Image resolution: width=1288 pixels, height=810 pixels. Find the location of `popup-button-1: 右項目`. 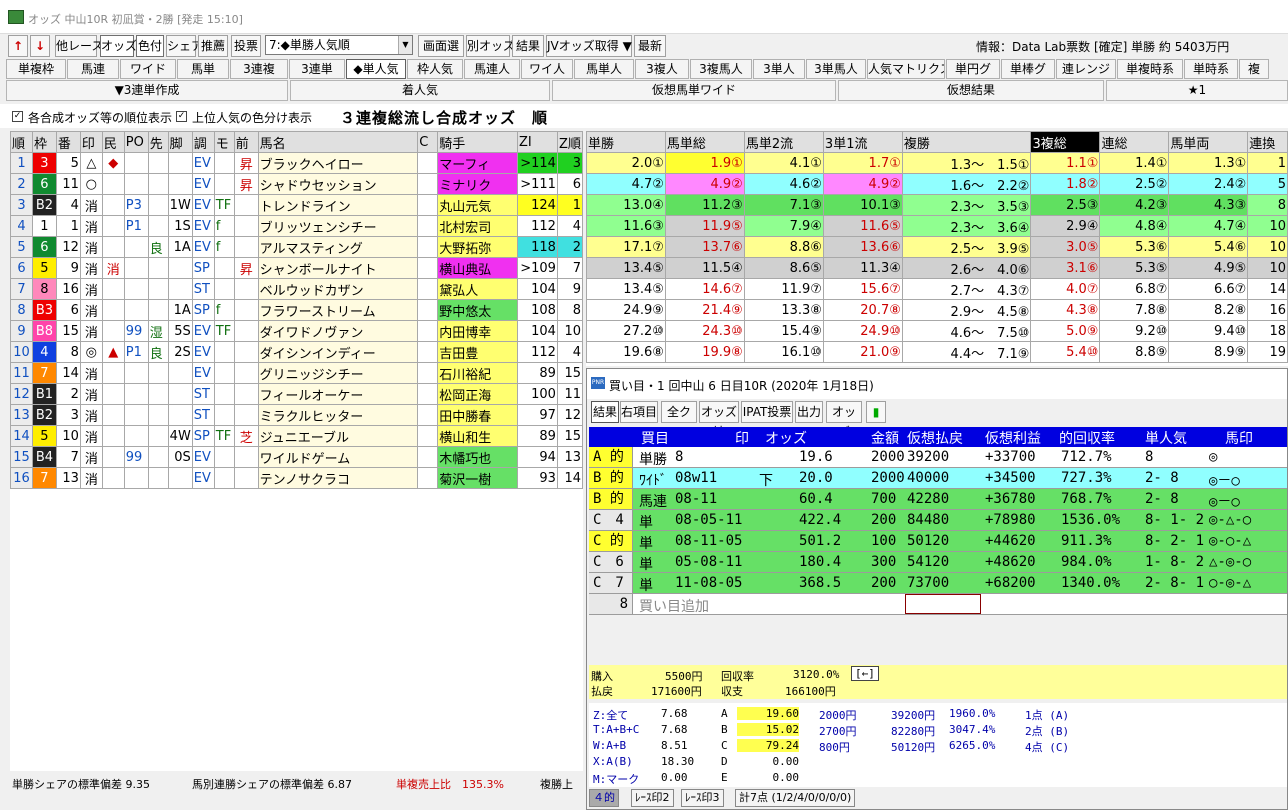

popup-button-1: 右項目 is located at coordinates (639, 412).